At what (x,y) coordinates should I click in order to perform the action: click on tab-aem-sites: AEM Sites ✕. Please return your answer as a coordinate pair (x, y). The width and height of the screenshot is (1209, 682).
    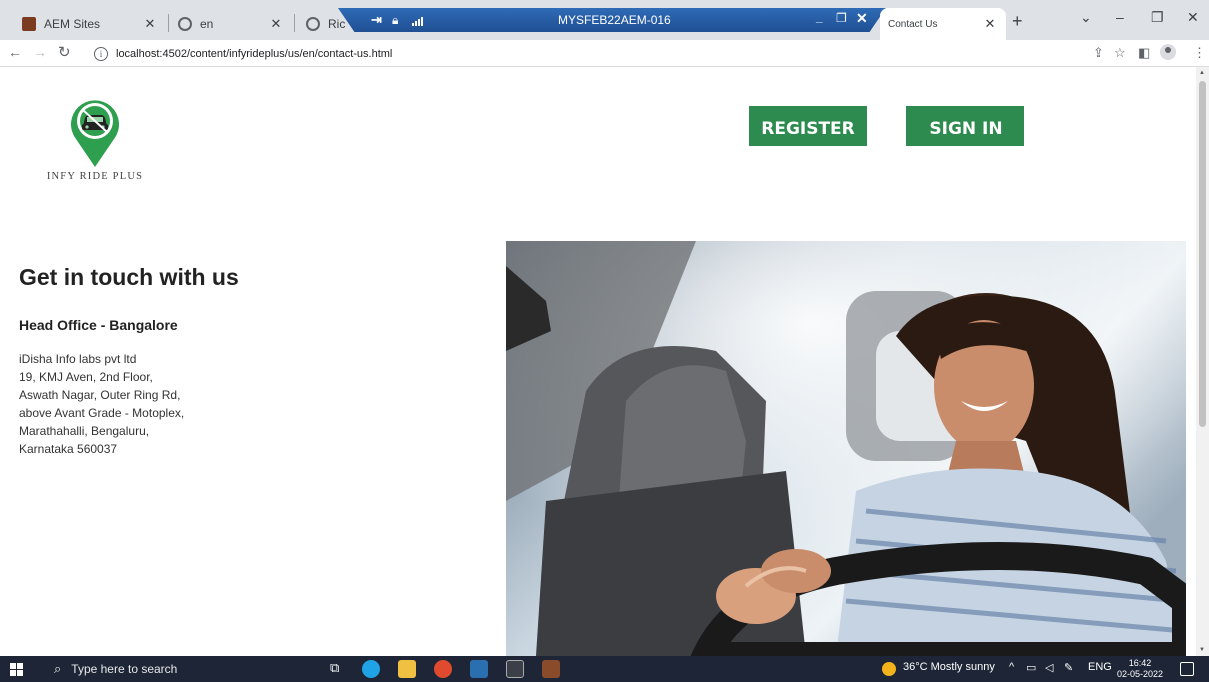
    Looking at the image, I should click on (90, 24).